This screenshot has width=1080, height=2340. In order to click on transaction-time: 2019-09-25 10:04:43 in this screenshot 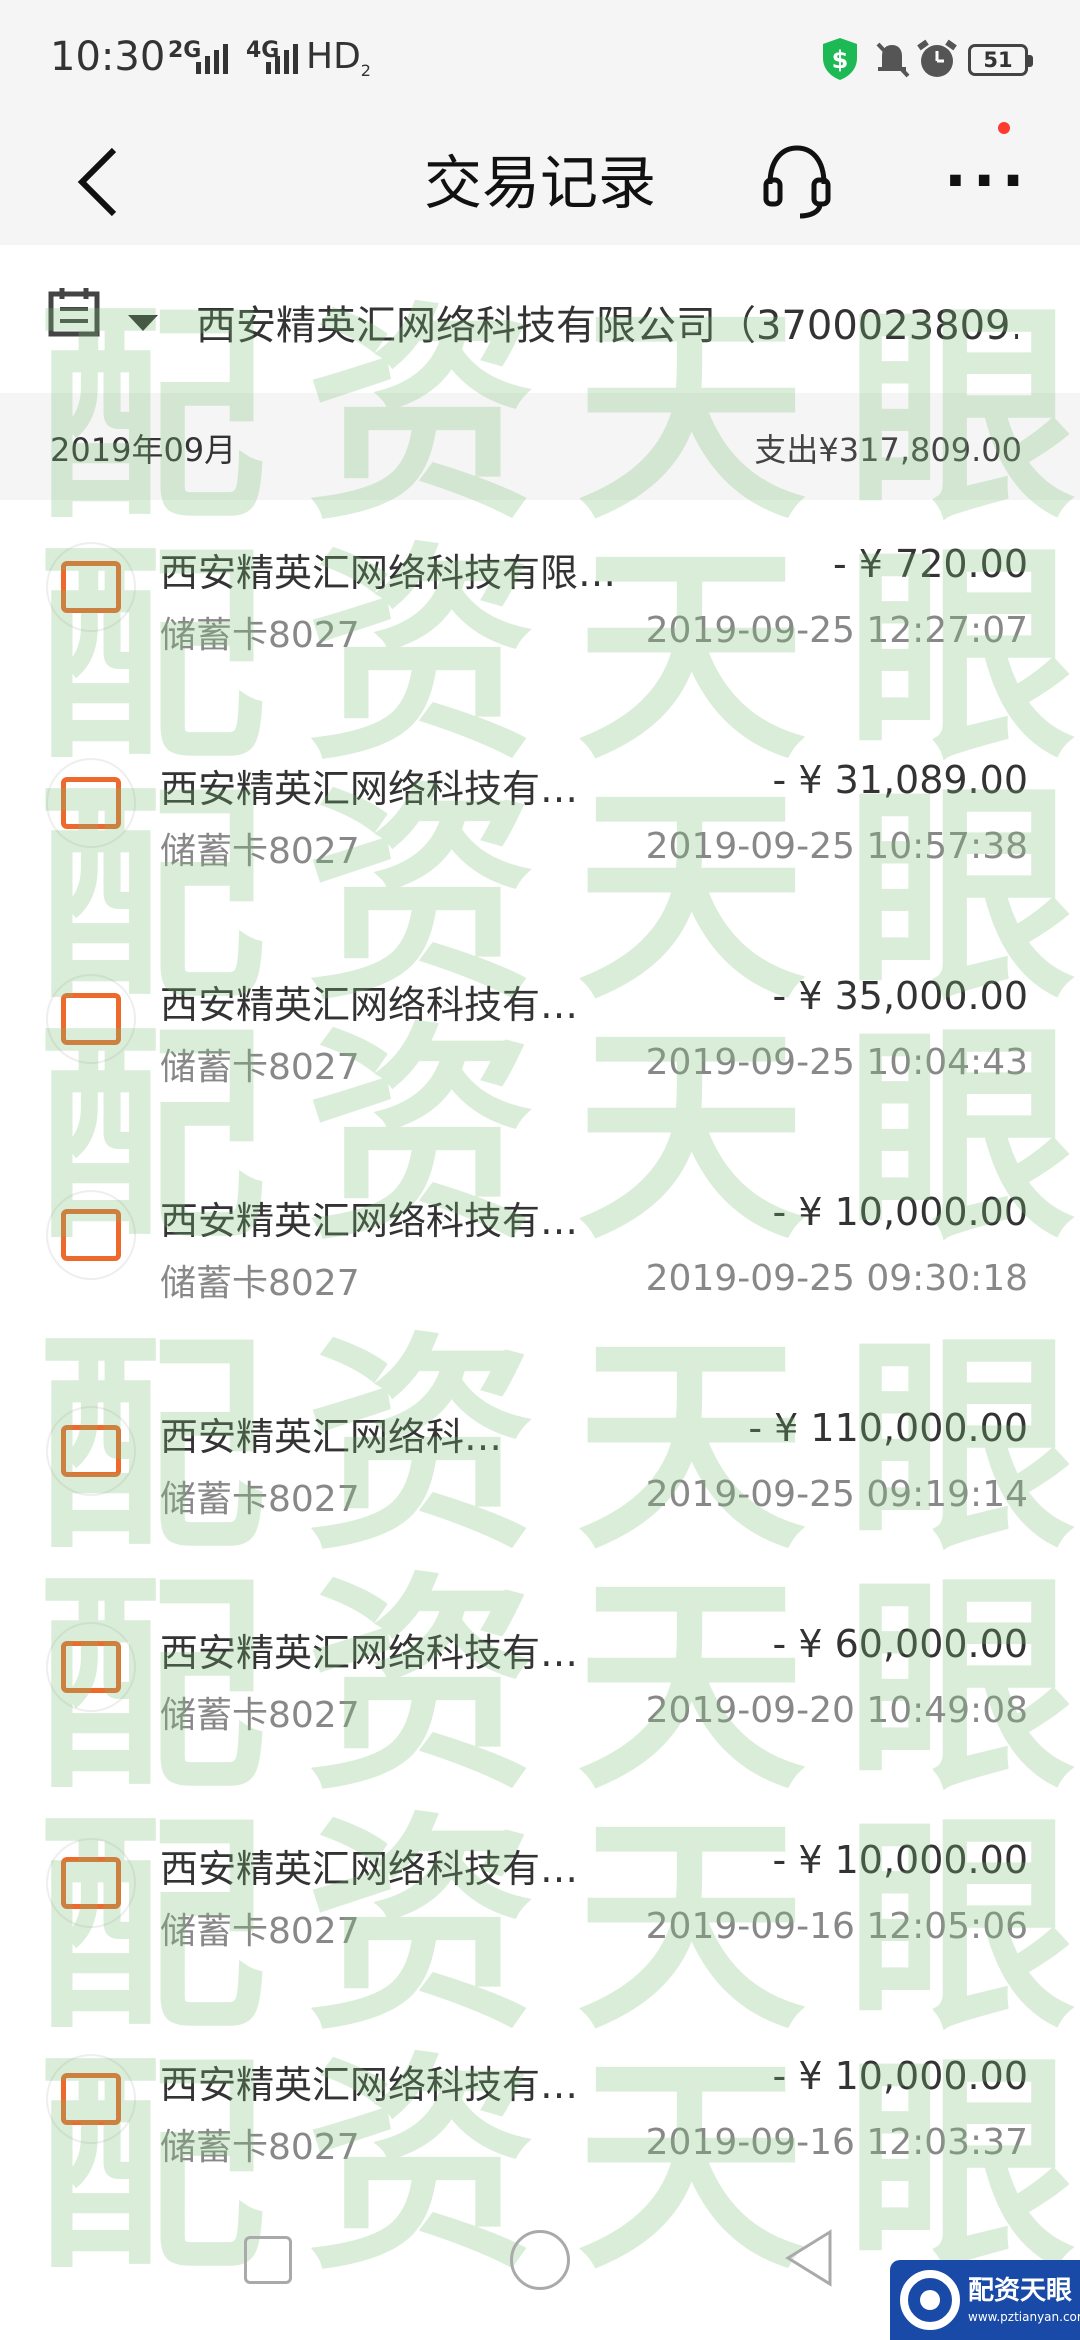, I will do `click(836, 1062)`.